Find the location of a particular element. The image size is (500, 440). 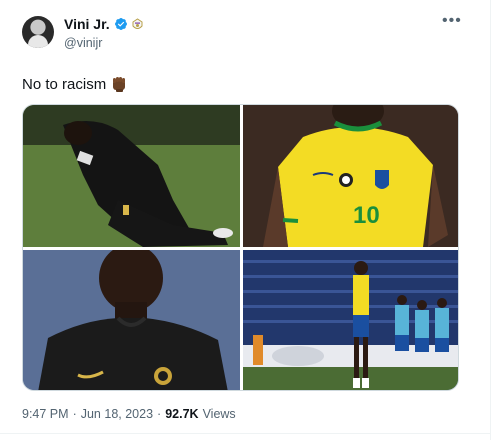

more-options-icon: ••• is located at coordinates (452, 21).